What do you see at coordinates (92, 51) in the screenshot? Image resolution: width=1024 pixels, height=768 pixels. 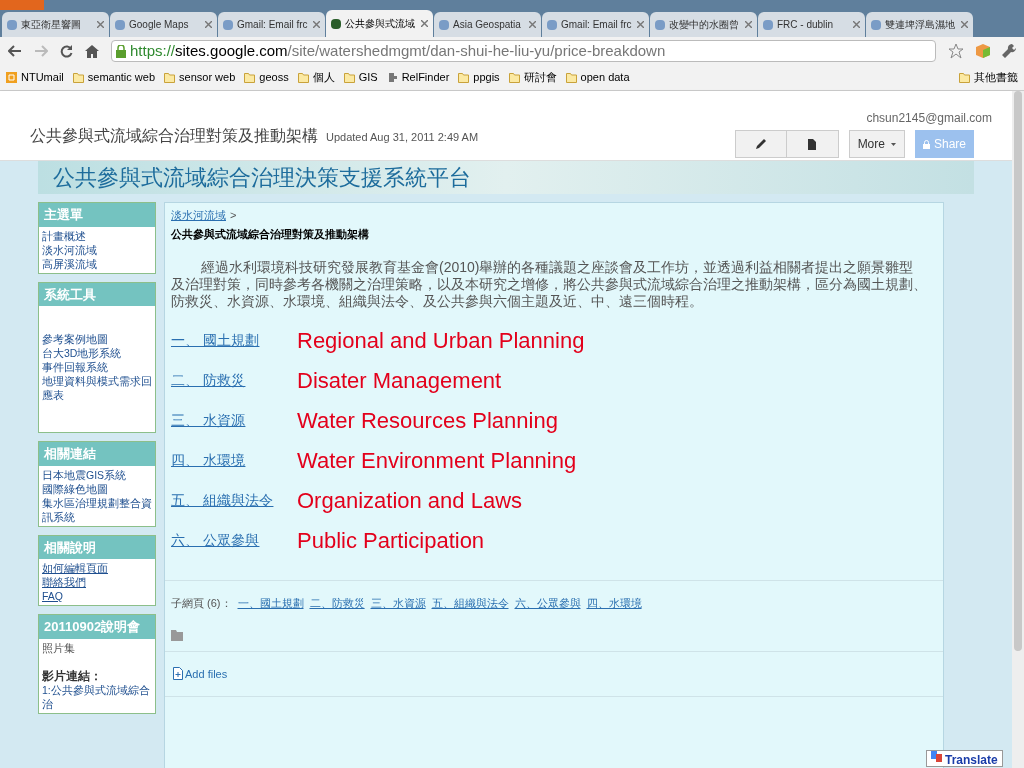 I see `home-icon` at bounding box center [92, 51].